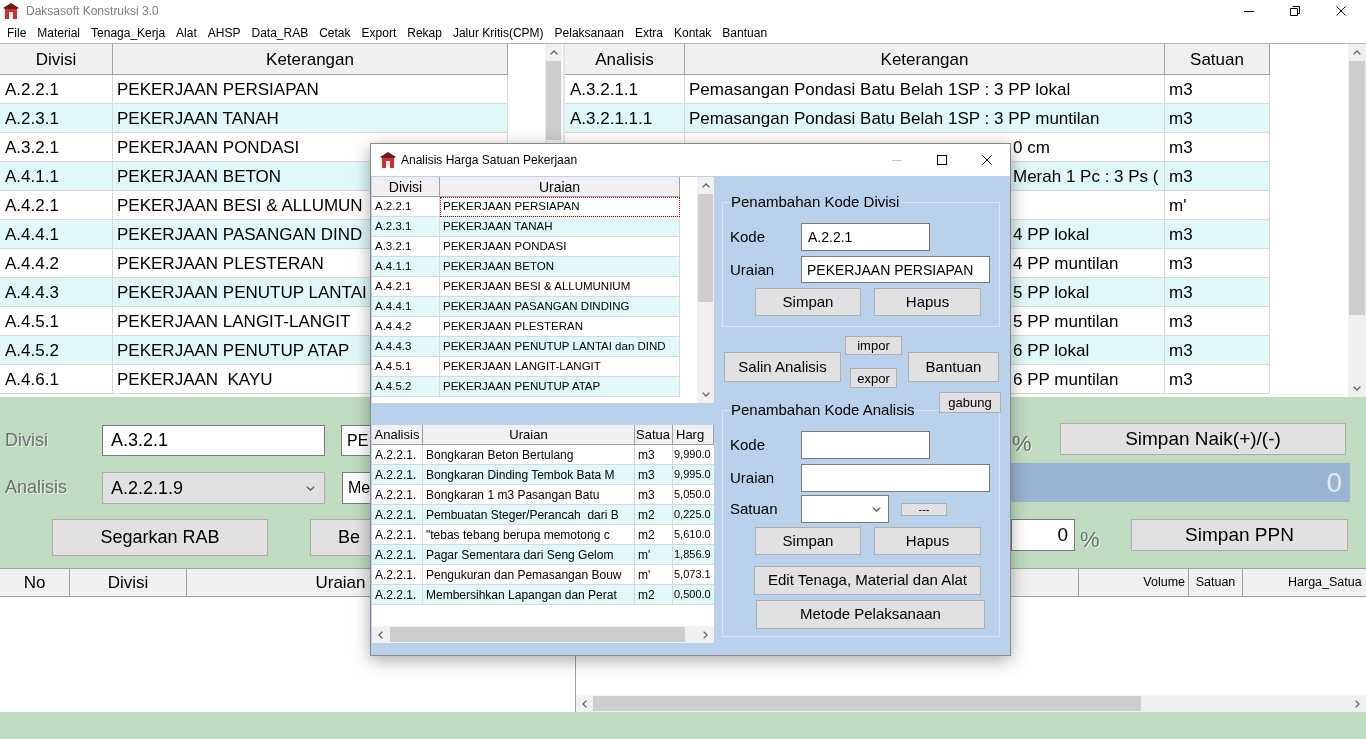 The height and width of the screenshot is (739, 1366). Describe the element at coordinates (32, 350) in the screenshot. I see `division-code: A.4.5.2` at that location.